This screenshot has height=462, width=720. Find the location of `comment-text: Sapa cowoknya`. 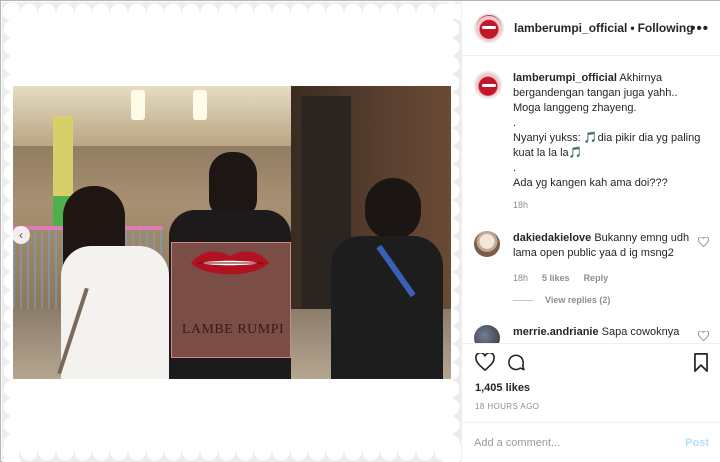

comment-text: Sapa cowoknya is located at coordinates (640, 332).